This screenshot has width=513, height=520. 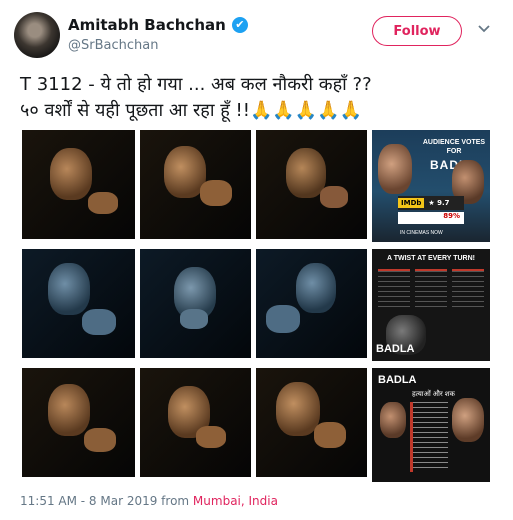 I want to click on poster-1-footer: IN CINEMAS NOW, so click(x=421, y=233).